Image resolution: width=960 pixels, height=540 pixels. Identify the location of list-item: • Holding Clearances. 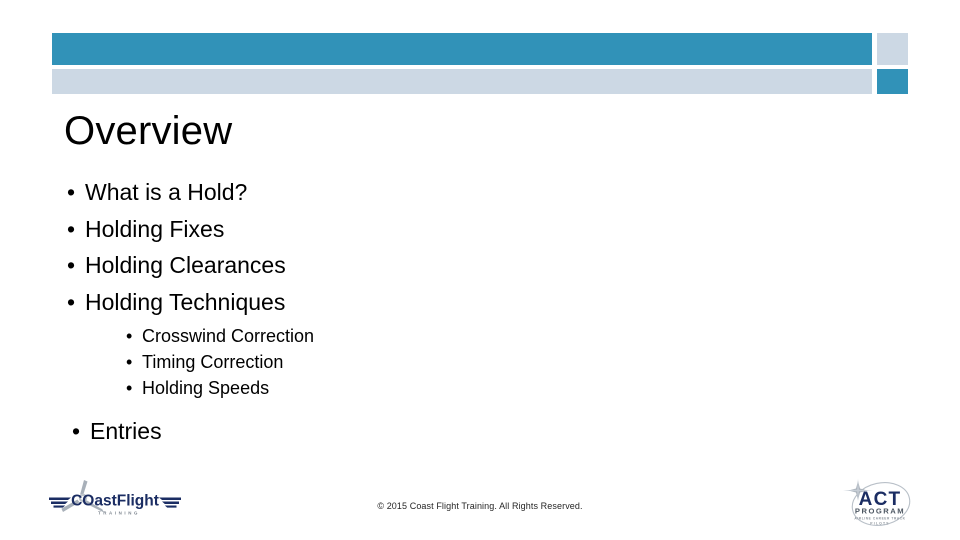
(464, 265).